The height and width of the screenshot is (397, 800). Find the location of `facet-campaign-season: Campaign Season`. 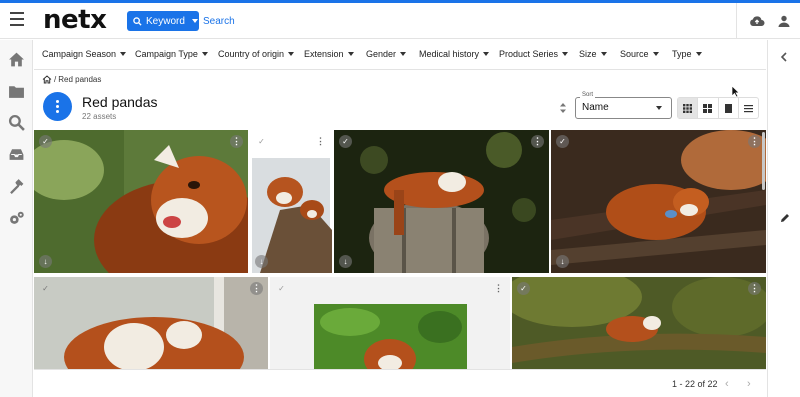

facet-campaign-season: Campaign Season is located at coordinates (84, 54).